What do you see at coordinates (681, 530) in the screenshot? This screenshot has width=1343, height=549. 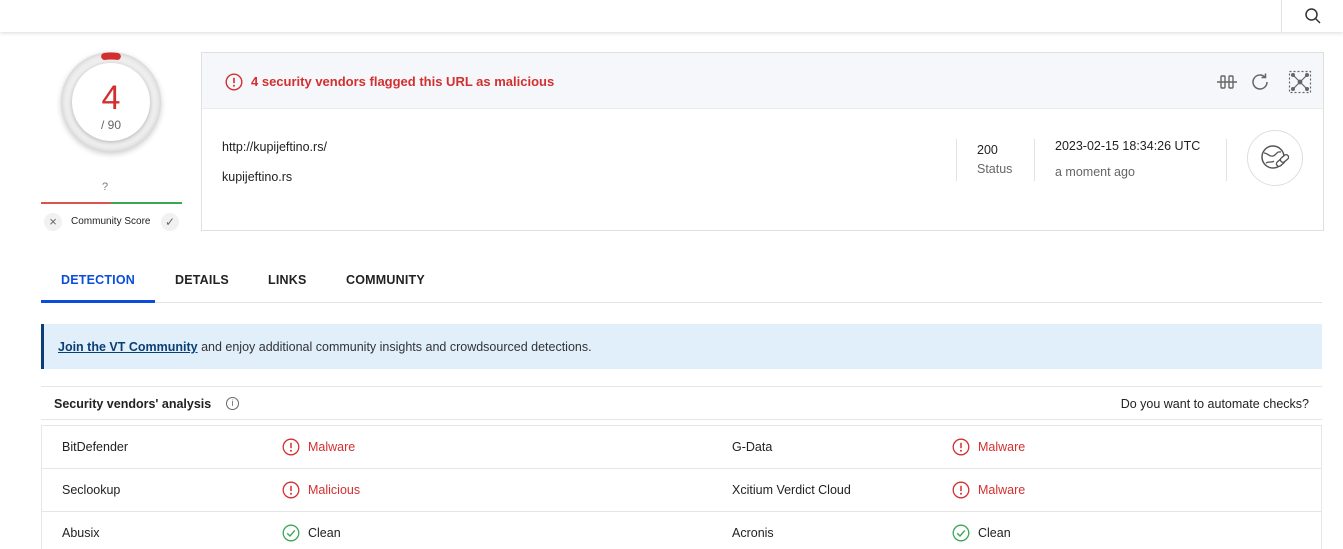 I see `table-row: Abusix Clean Acronis Clean` at bounding box center [681, 530].